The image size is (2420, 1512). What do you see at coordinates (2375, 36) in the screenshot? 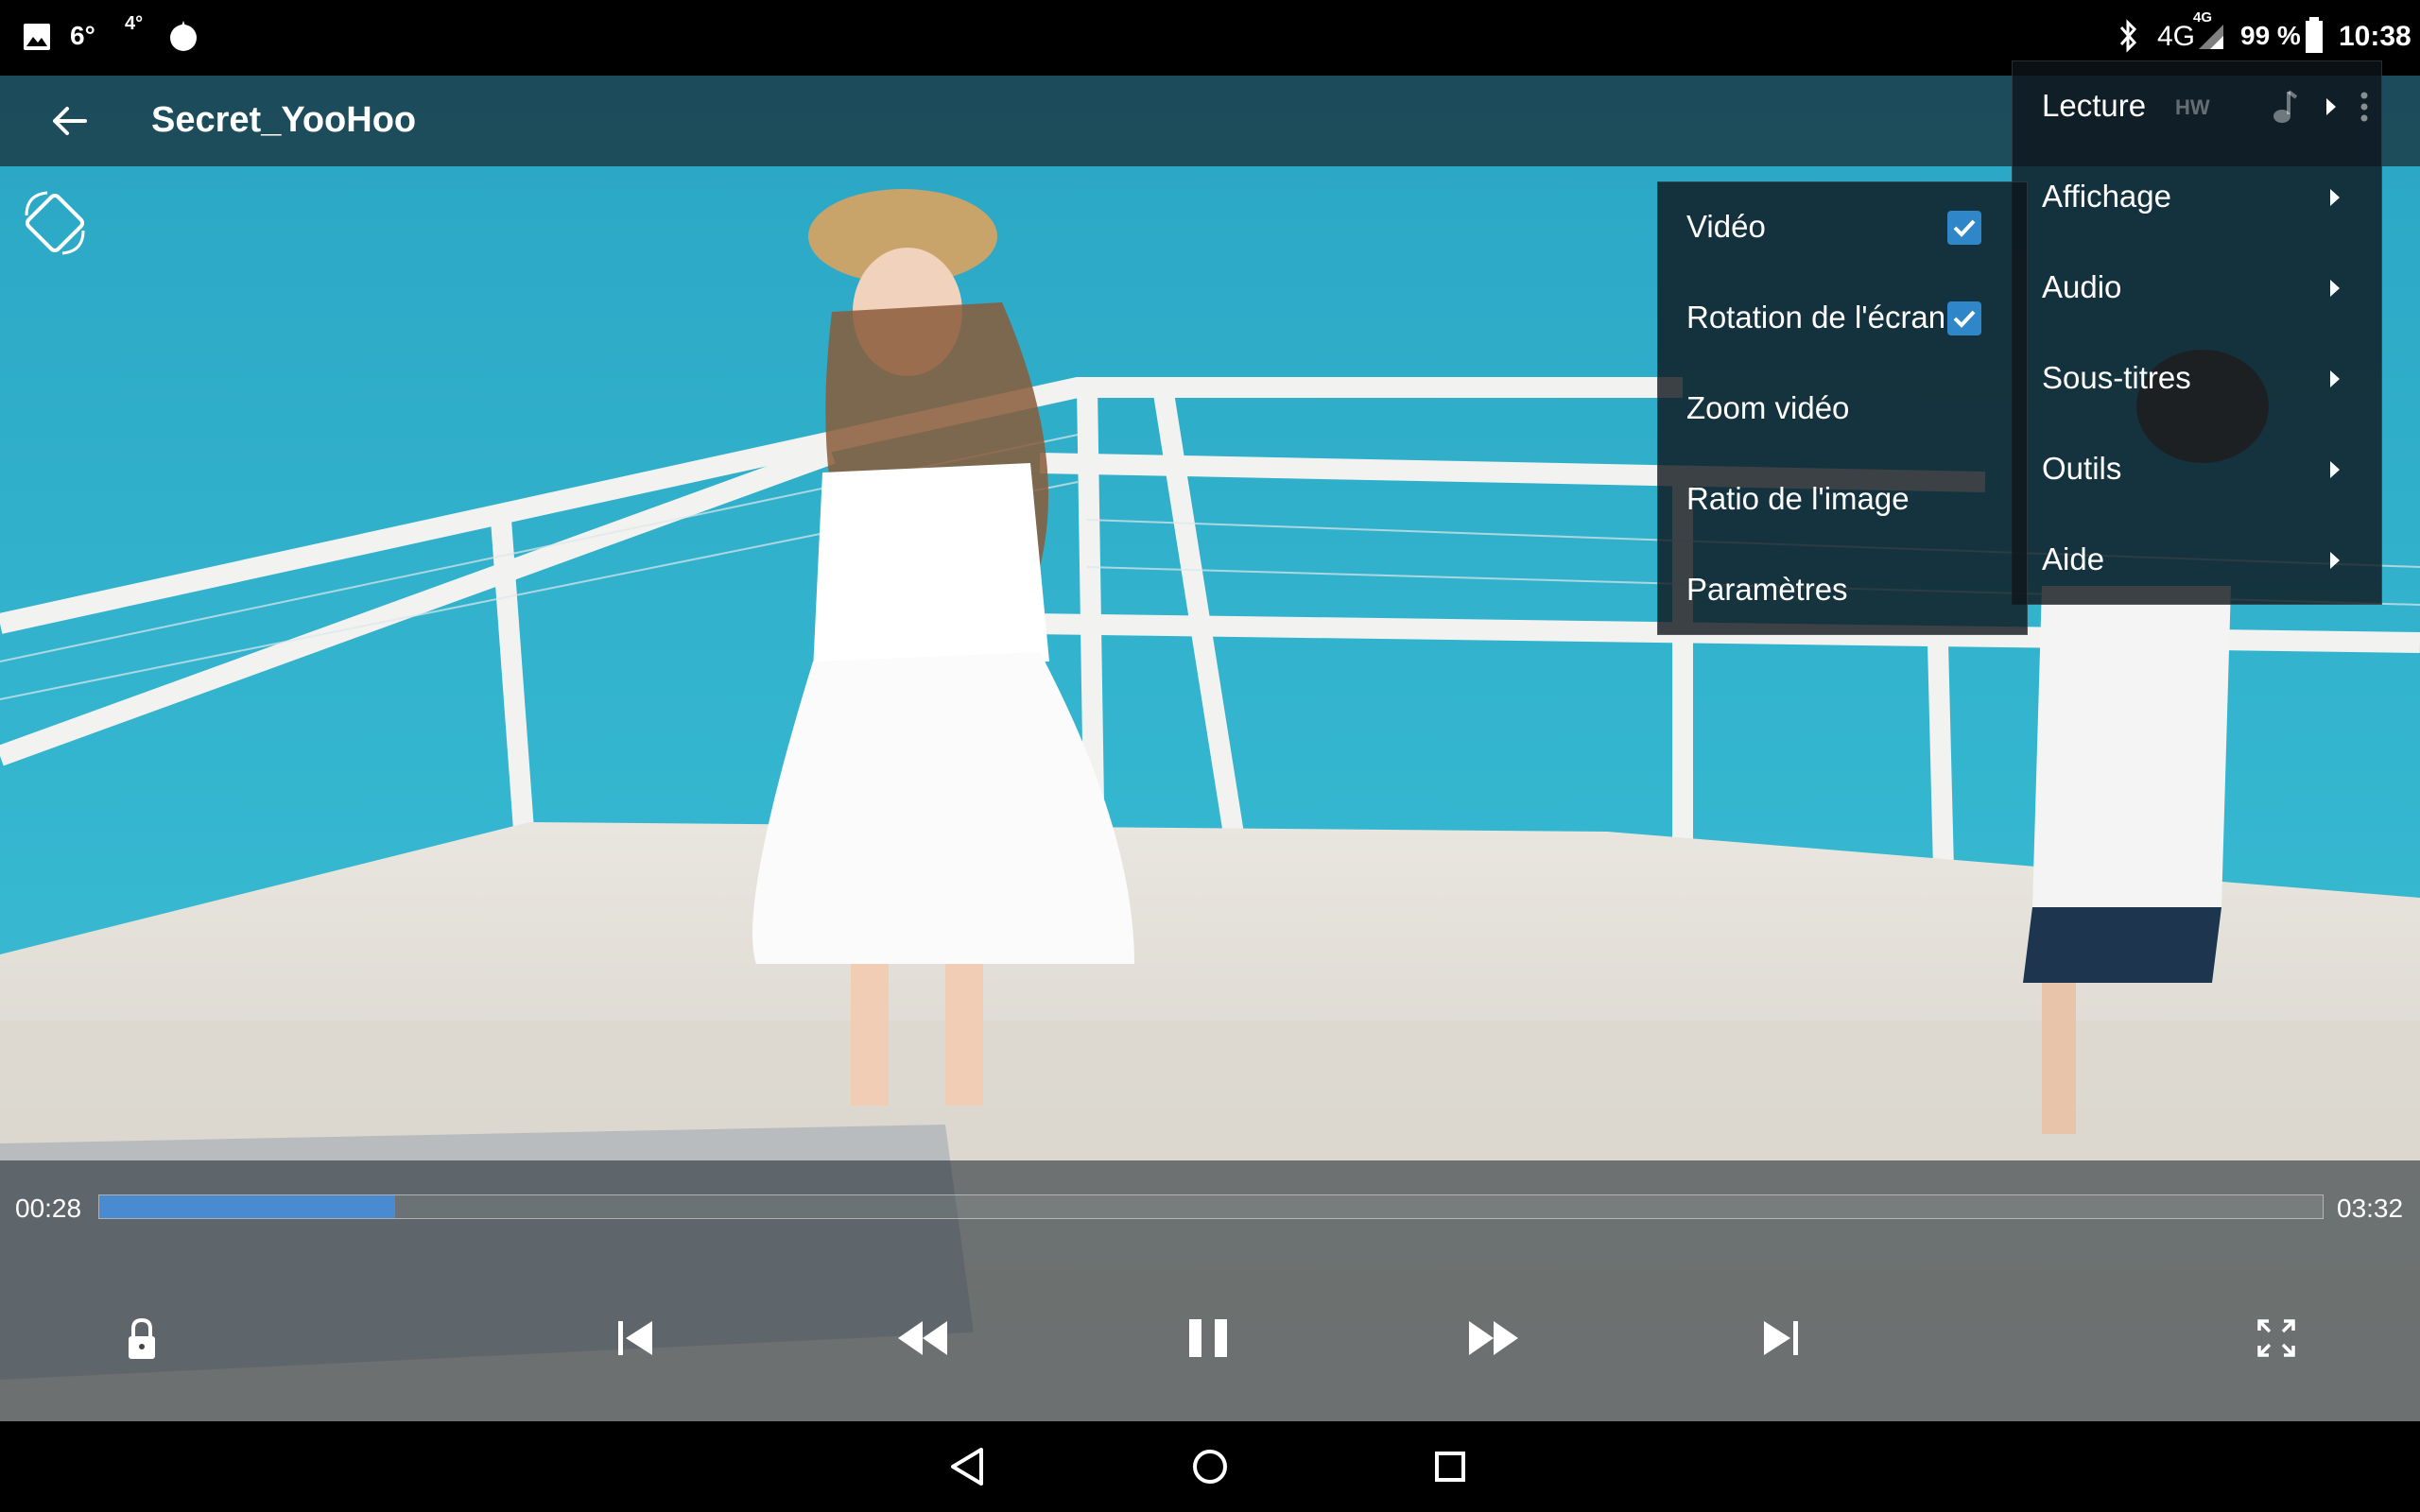
I see `clock: 10:38` at bounding box center [2375, 36].